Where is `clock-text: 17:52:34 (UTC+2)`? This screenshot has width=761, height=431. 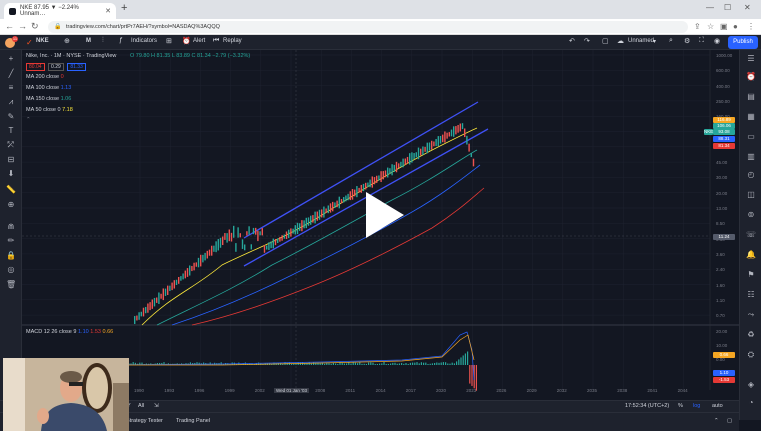
clock-text: 17:52:34 (UTC+2) is located at coordinates (647, 406).